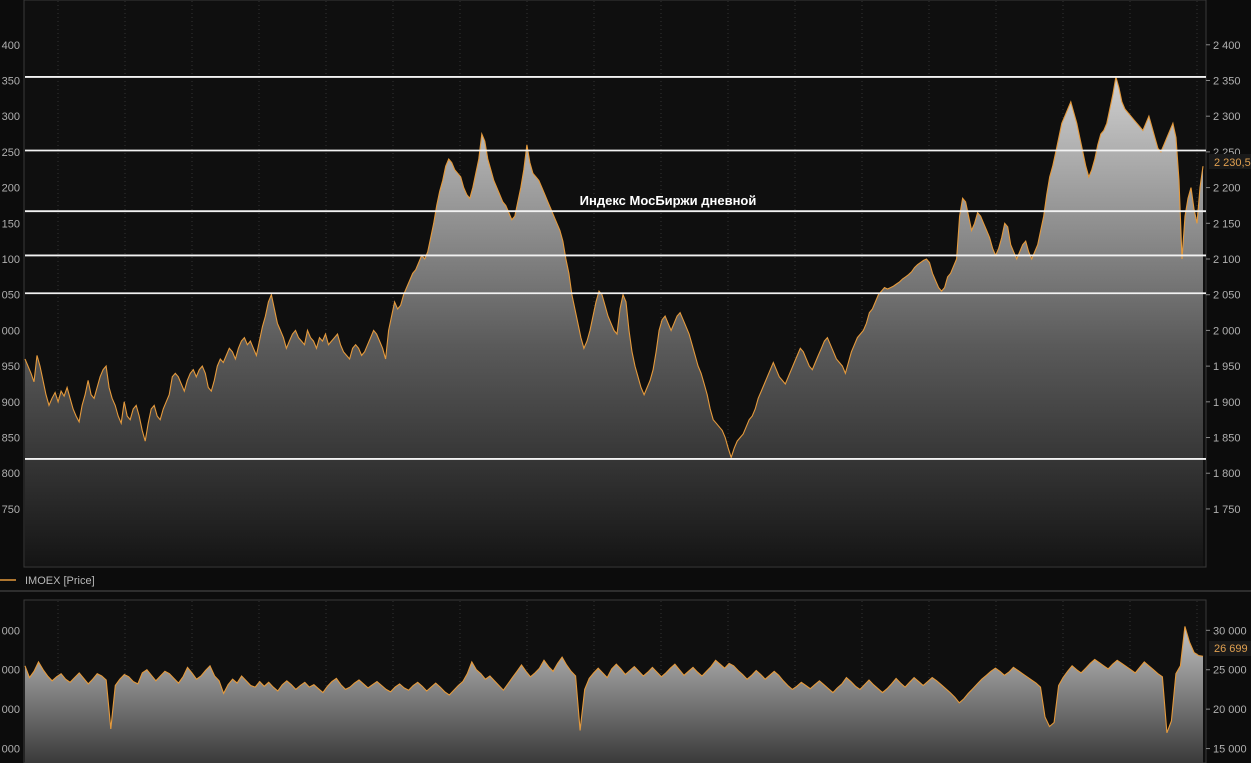 Image resolution: width=1251 pixels, height=763 pixels. What do you see at coordinates (11, 690) in the screenshot?
I see `lower-left-axis: 000 000 000 000` at bounding box center [11, 690].